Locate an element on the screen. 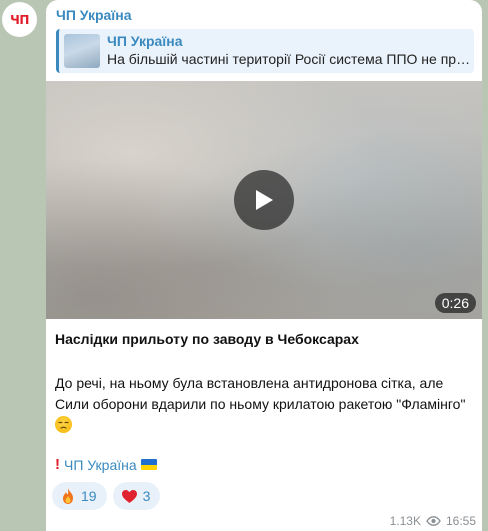 This screenshot has width=488, height=531. reaction-fire: 19 is located at coordinates (79, 496).